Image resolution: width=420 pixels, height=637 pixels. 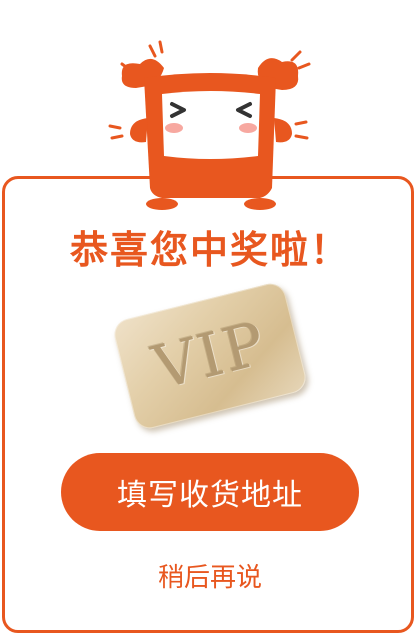 I want to click on later-link: 稍后再说, so click(x=210, y=578).